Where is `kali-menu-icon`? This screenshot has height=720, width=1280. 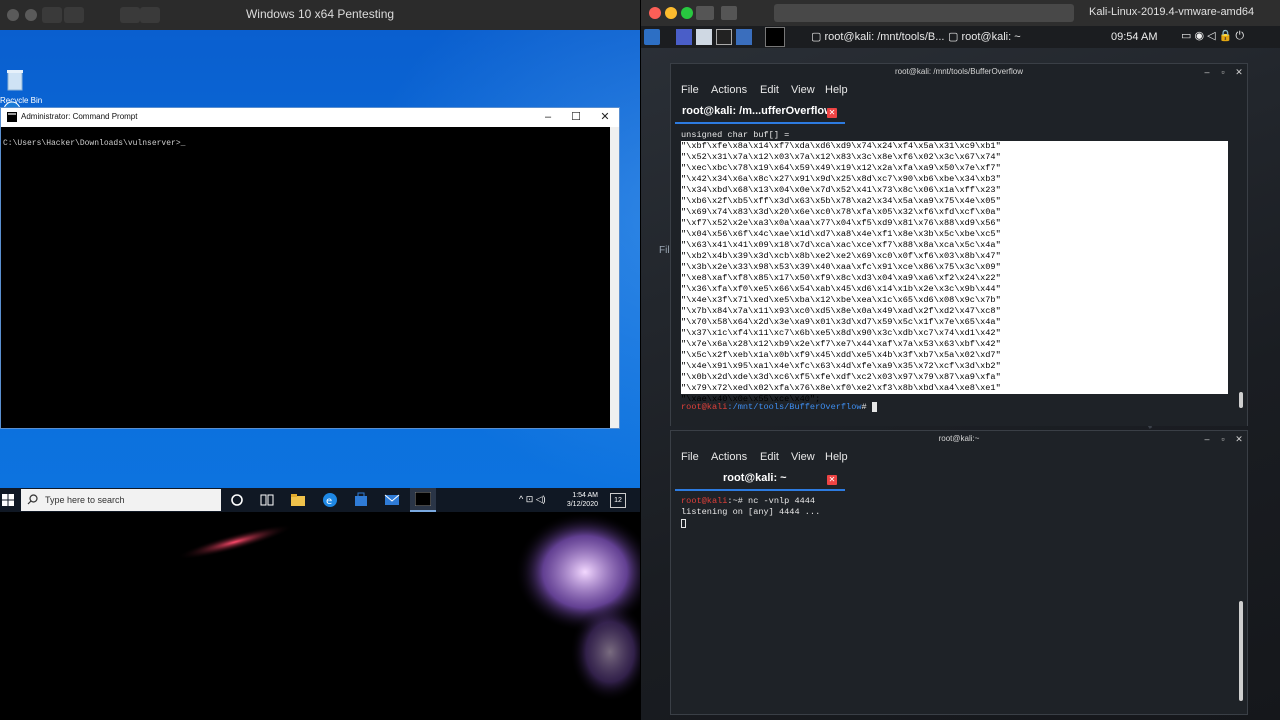 kali-menu-icon is located at coordinates (652, 37).